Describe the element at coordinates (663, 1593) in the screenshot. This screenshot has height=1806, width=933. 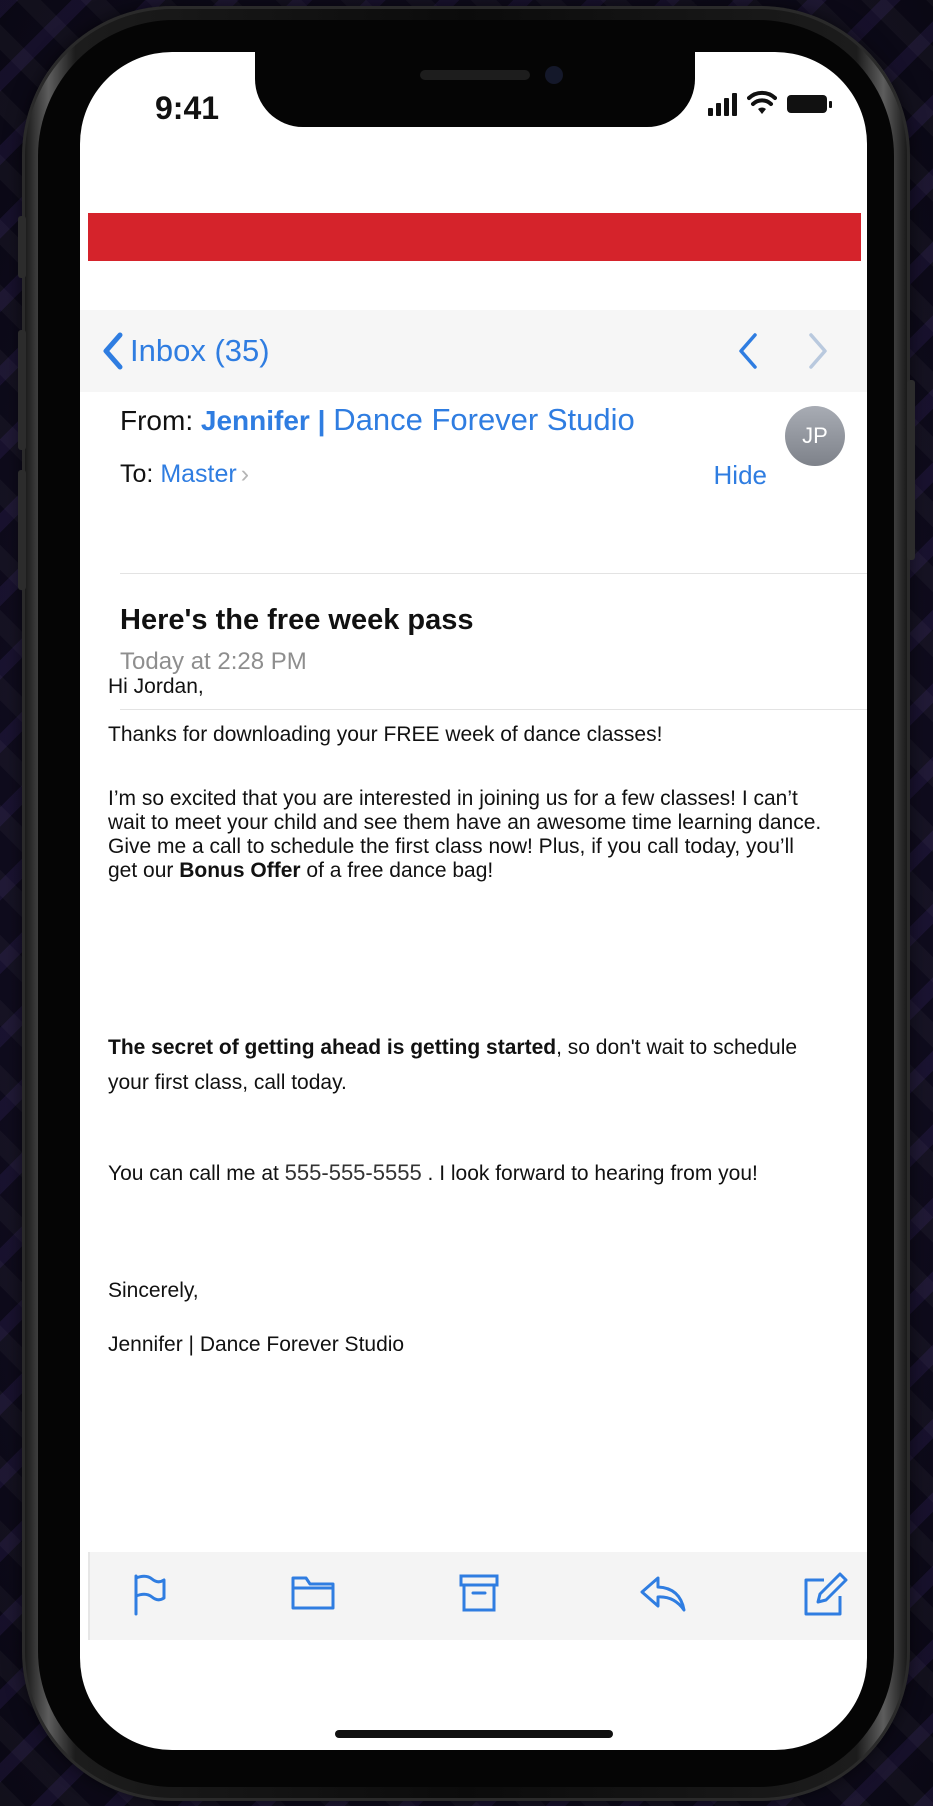
I see `reply-icon` at that location.